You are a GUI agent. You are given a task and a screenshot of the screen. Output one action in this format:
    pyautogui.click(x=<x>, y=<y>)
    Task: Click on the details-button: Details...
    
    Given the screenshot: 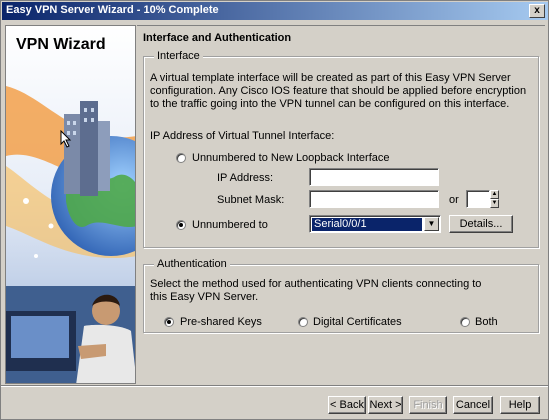 What is the action you would take?
    pyautogui.click(x=481, y=224)
    